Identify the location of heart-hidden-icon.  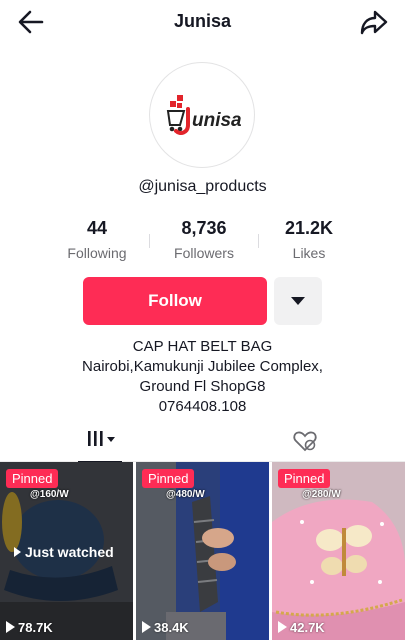
(305, 441).